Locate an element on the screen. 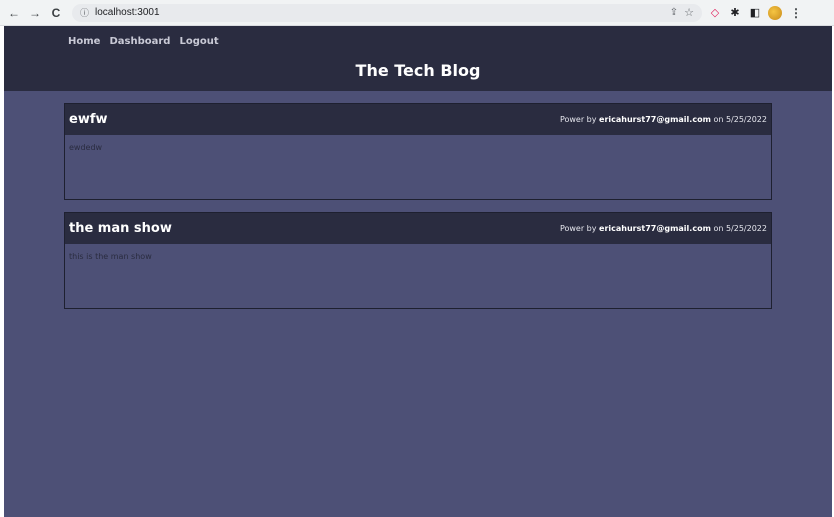 Image resolution: width=834 pixels, height=517 pixels. side-panel-icon: ◧ is located at coordinates (755, 13).